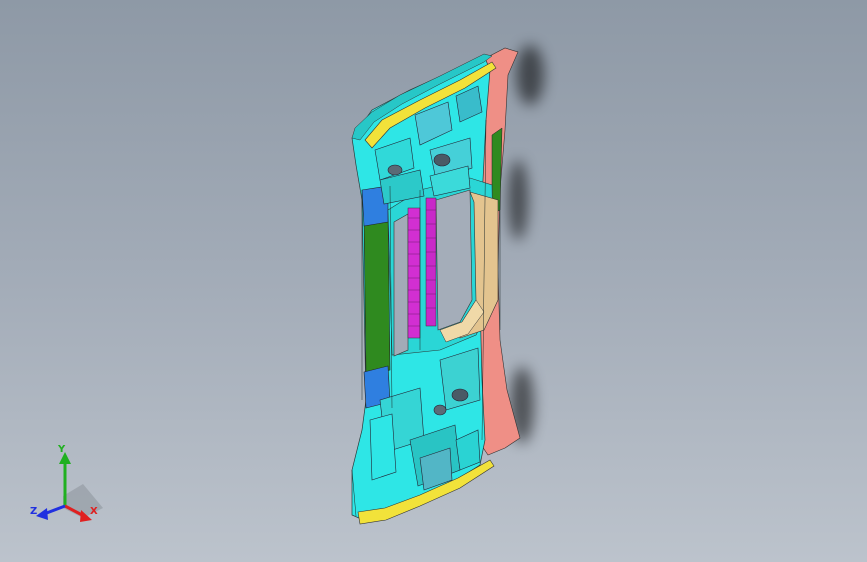  I want to click on triad-z-arrow-icon, so click(42, 514).